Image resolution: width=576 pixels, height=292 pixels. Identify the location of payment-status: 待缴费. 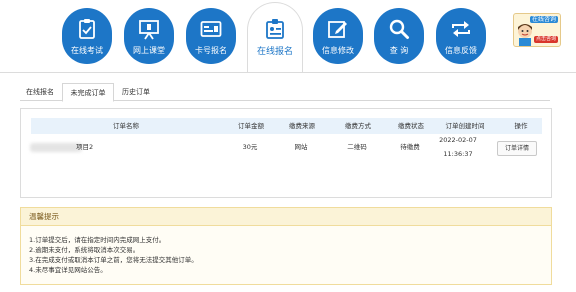
(410, 147).